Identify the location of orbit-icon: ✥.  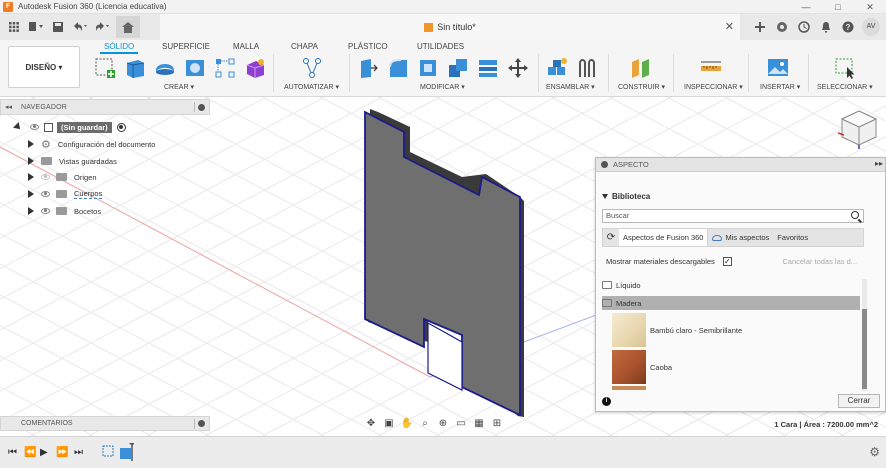
(371, 424).